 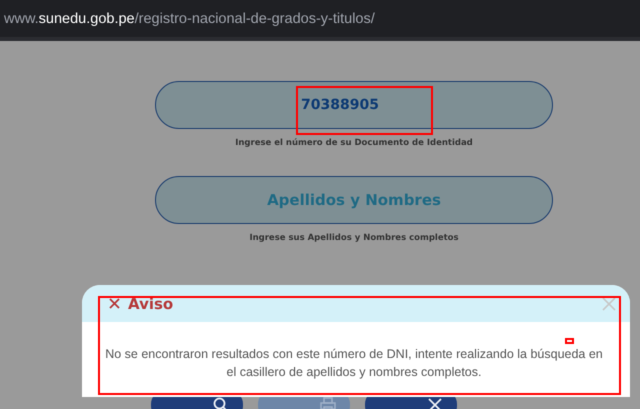 What do you see at coordinates (609, 303) in the screenshot?
I see `close-button` at bounding box center [609, 303].